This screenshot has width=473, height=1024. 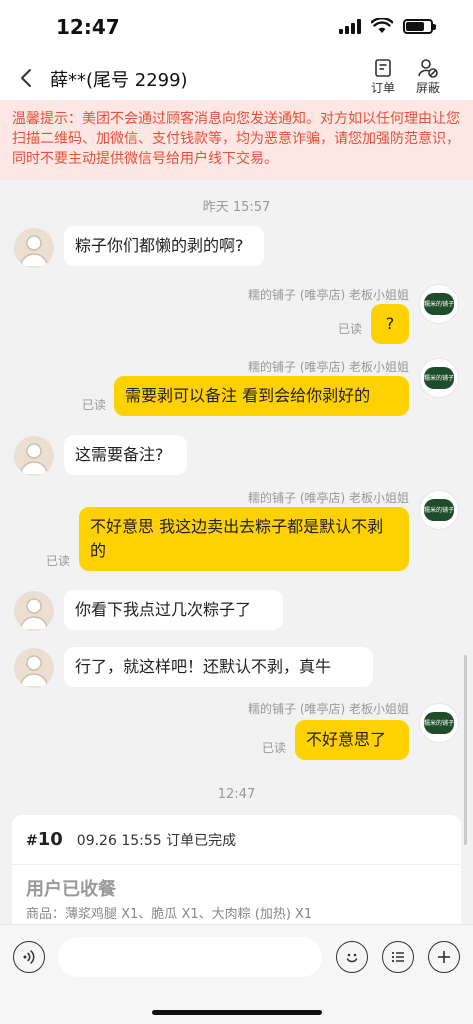 What do you see at coordinates (164, 246) in the screenshot?
I see `message-bubble: 粽子你们都懒的剥的啊?` at bounding box center [164, 246].